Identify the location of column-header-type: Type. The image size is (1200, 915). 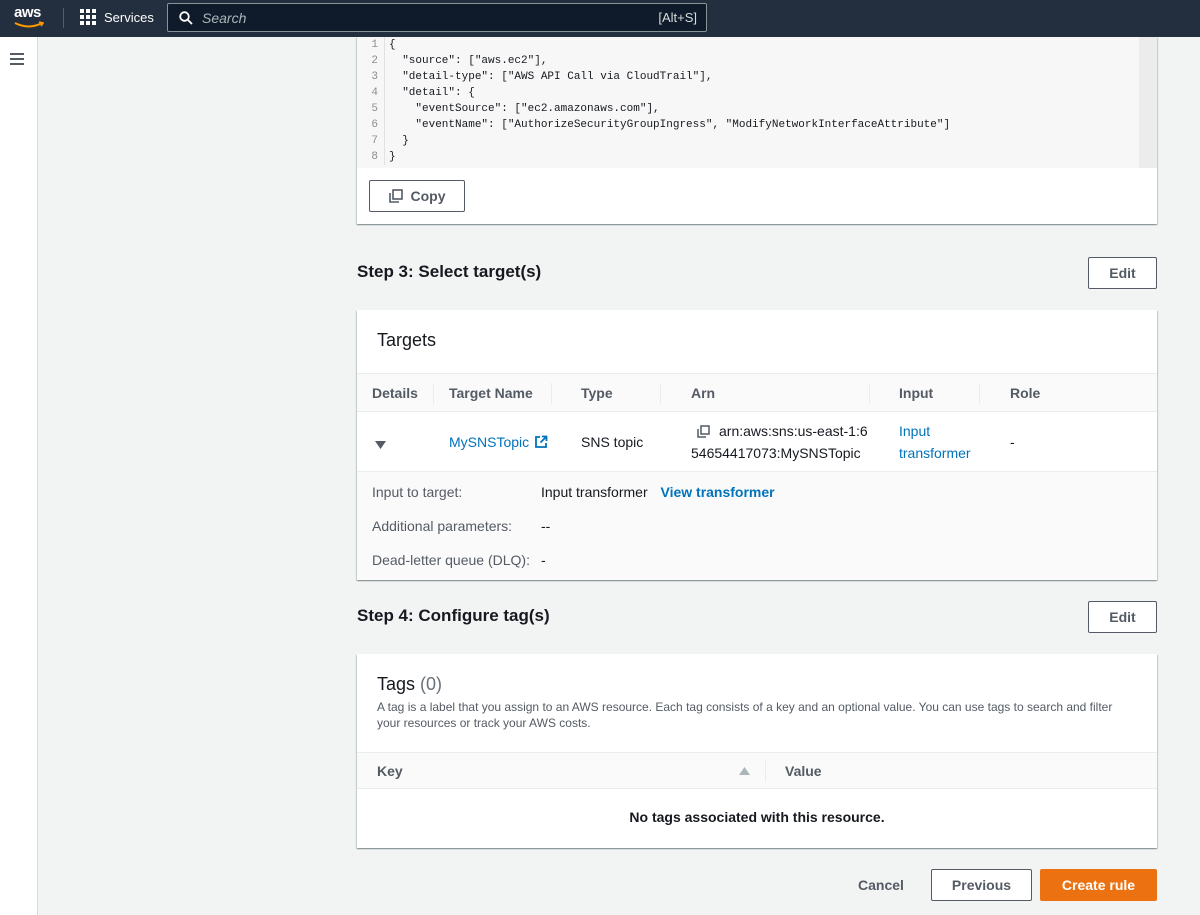
(597, 393).